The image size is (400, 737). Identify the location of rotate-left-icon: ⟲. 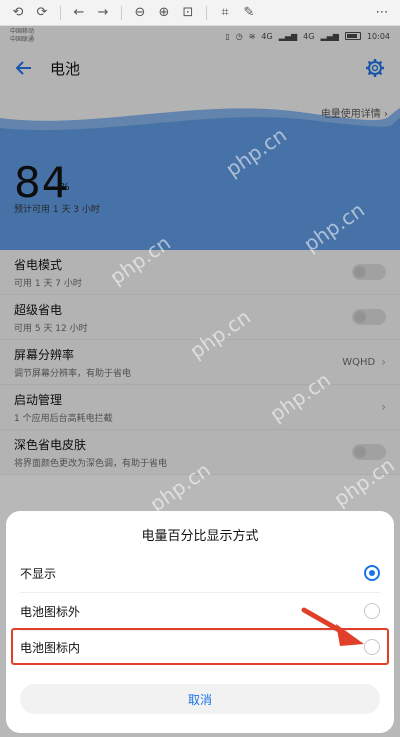
(18, 13).